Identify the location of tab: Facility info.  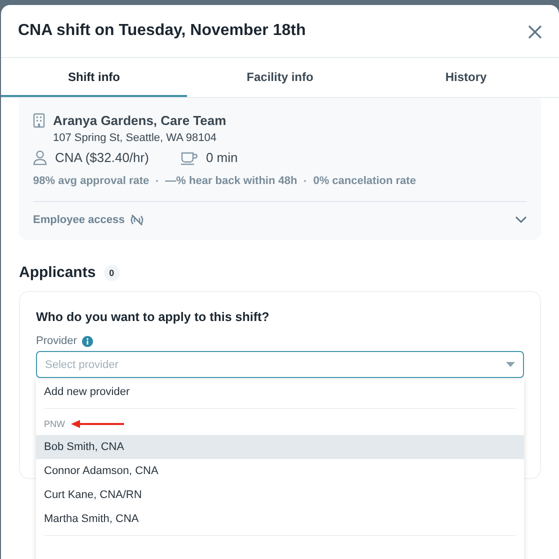
(280, 77).